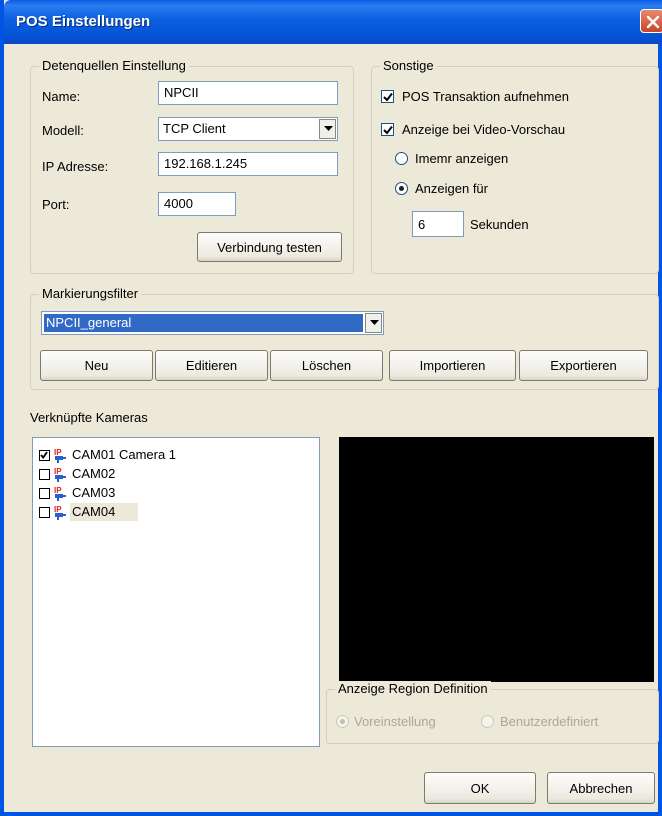 This screenshot has height=816, width=662. Describe the element at coordinates (211, 365) in the screenshot. I see `edit-filter-button: Editieren` at that location.